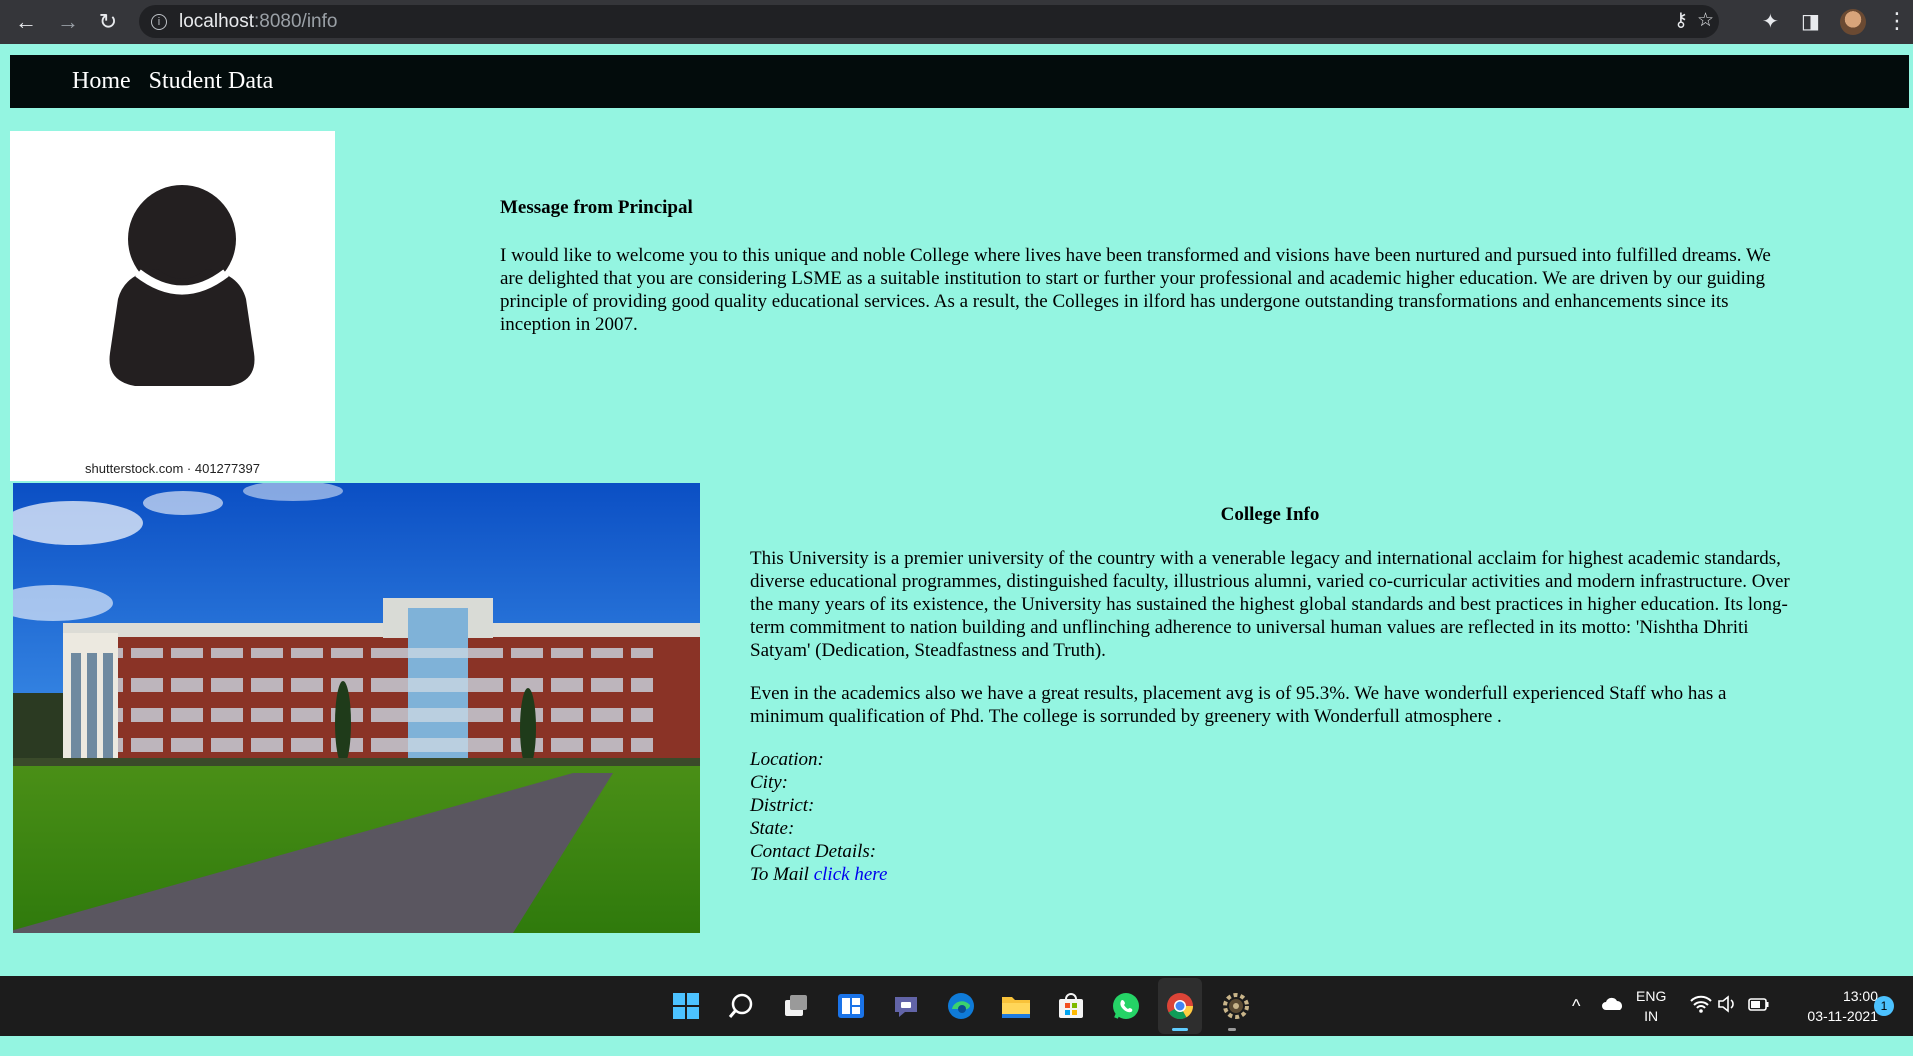  I want to click on url-path: :8080/info, so click(296, 21).